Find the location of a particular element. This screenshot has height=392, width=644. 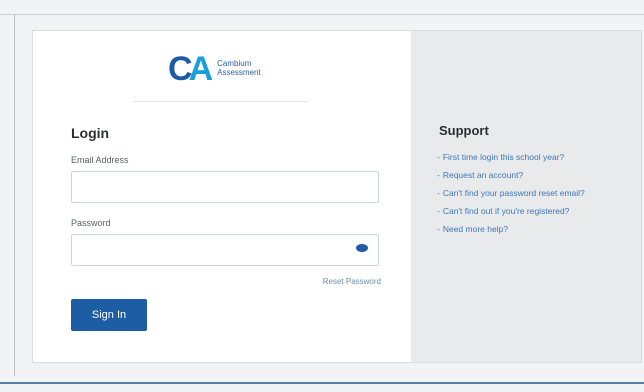

logo-name-line2: Assessment is located at coordinates (239, 72).